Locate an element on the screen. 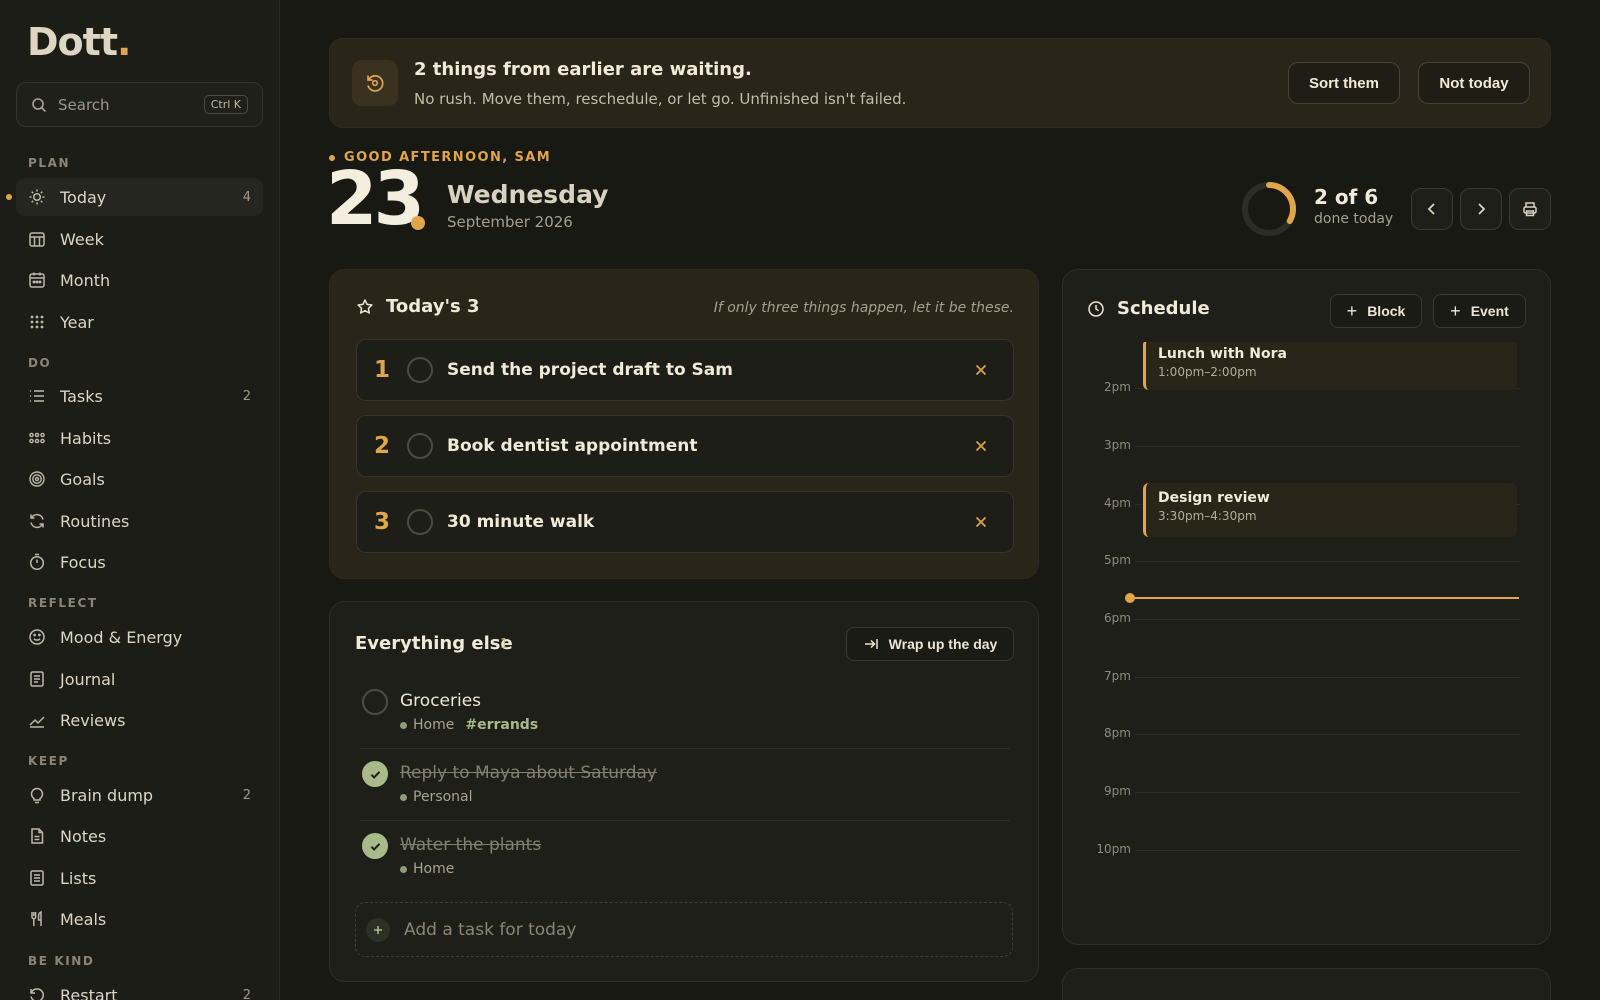 This screenshot has width=1600, height=1000. section-be-kind: BE KIND is located at coordinates (61, 961).